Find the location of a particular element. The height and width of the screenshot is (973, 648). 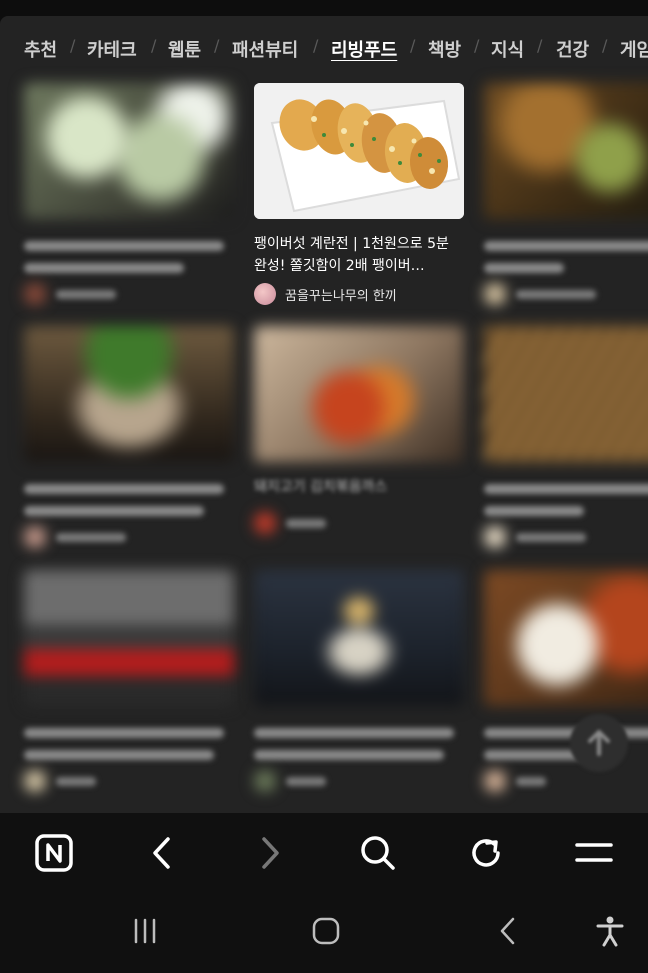

forward-icon is located at coordinates (270, 853).